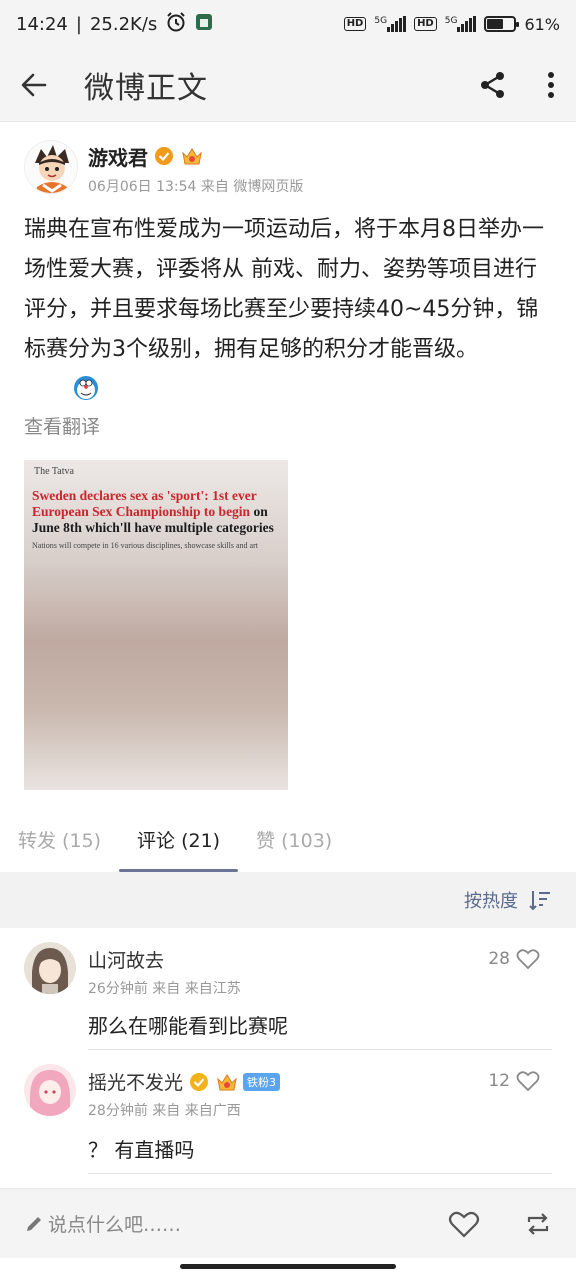 Image resolution: width=576 pixels, height=1280 pixels. What do you see at coordinates (262, 1081) in the screenshot?
I see `fan-badge: 铁粉3` at bounding box center [262, 1081].